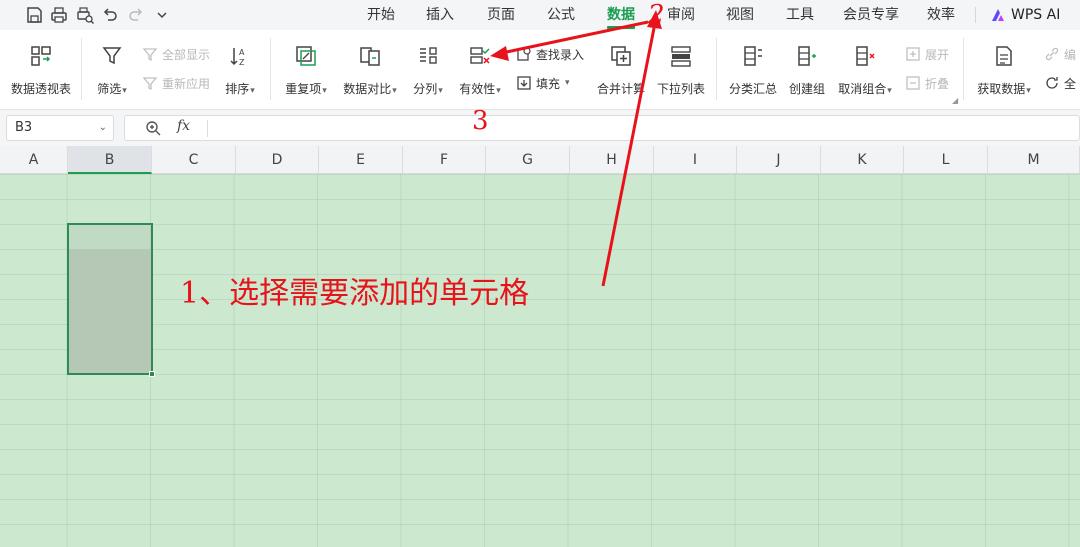  I want to click on ungroup-button: 取消组合▾, so click(865, 70).